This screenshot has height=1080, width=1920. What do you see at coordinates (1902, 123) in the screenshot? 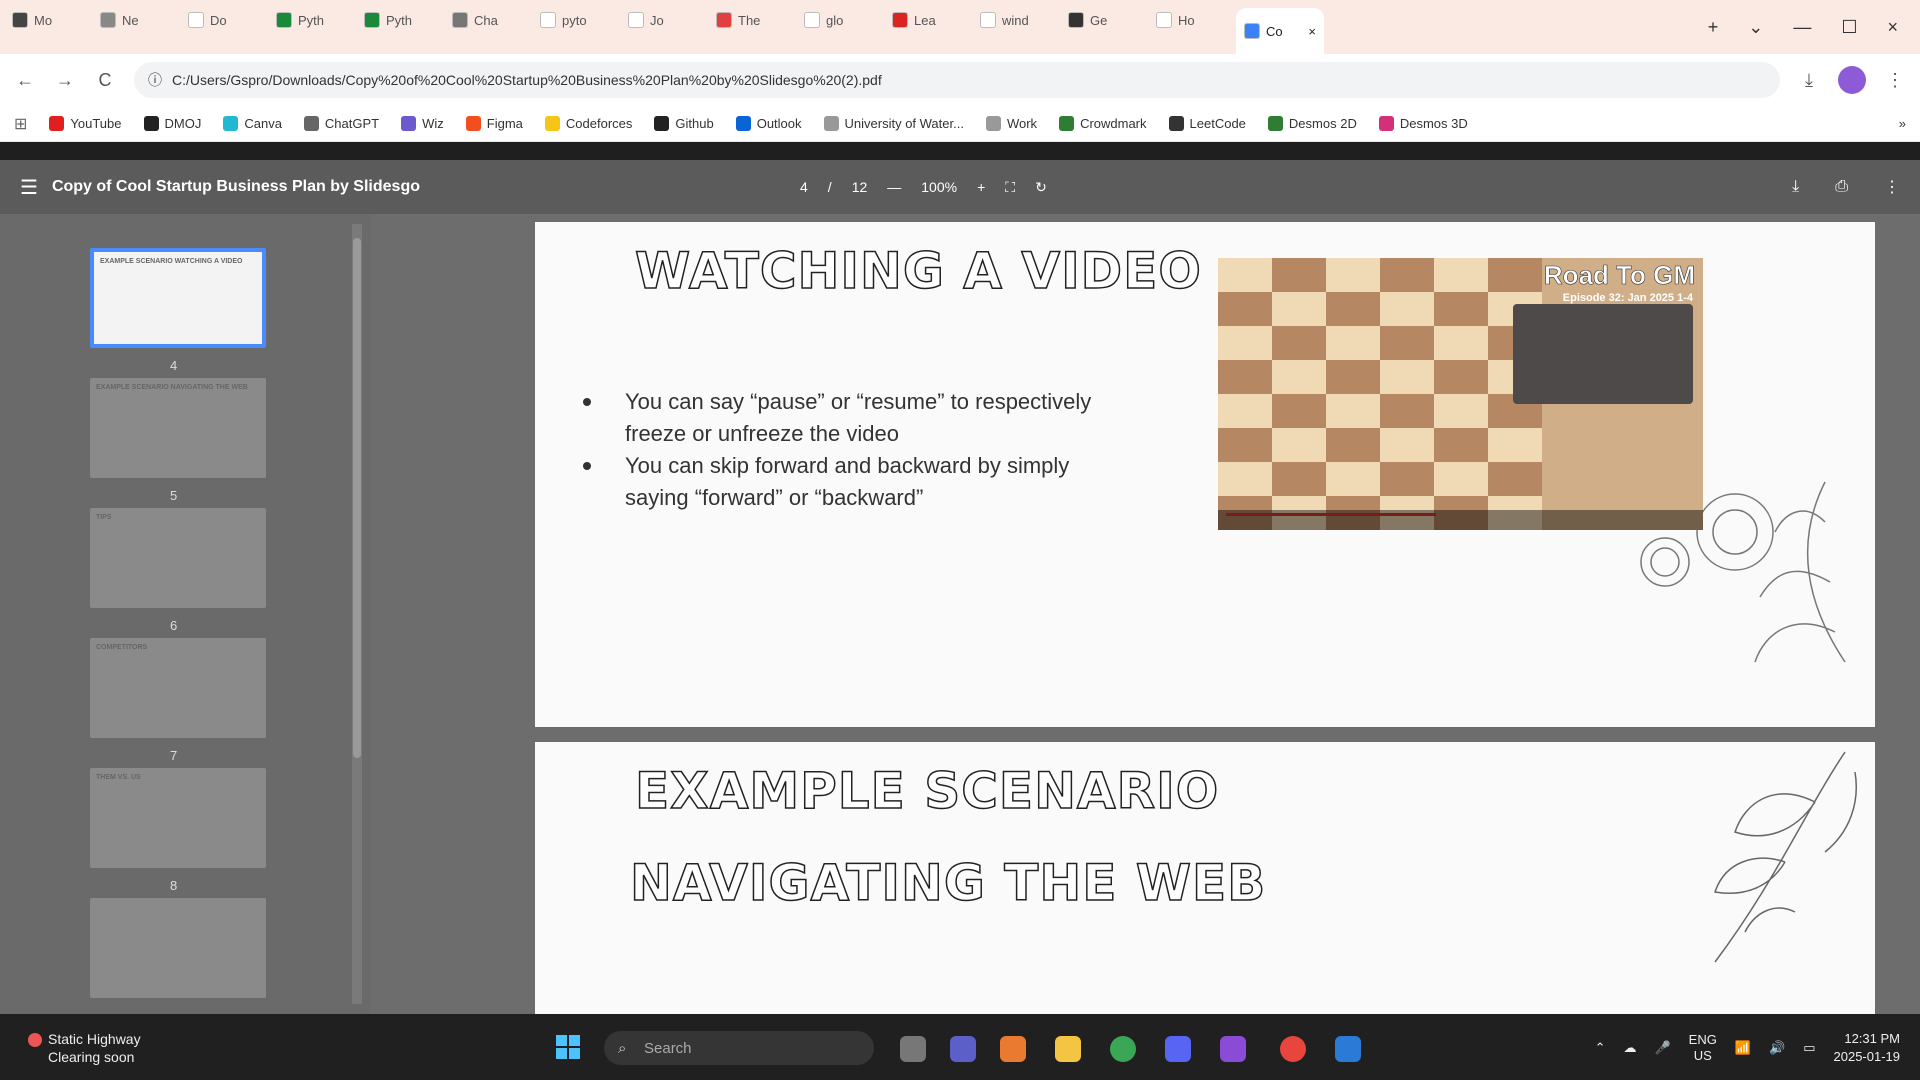
I see `more-bookmarks-icon: »` at bounding box center [1902, 123].